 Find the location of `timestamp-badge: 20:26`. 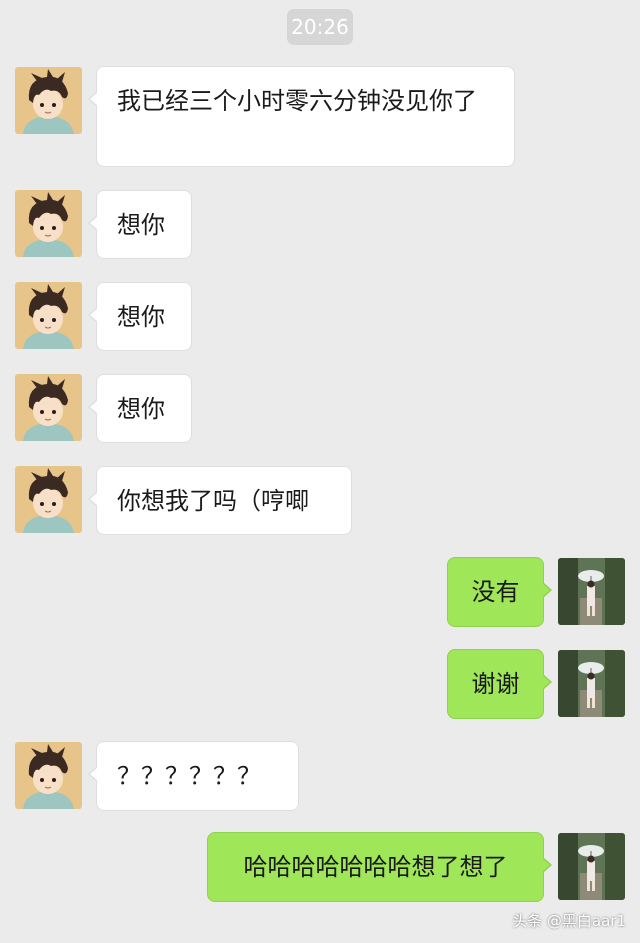

timestamp-badge: 20:26 is located at coordinates (320, 27).